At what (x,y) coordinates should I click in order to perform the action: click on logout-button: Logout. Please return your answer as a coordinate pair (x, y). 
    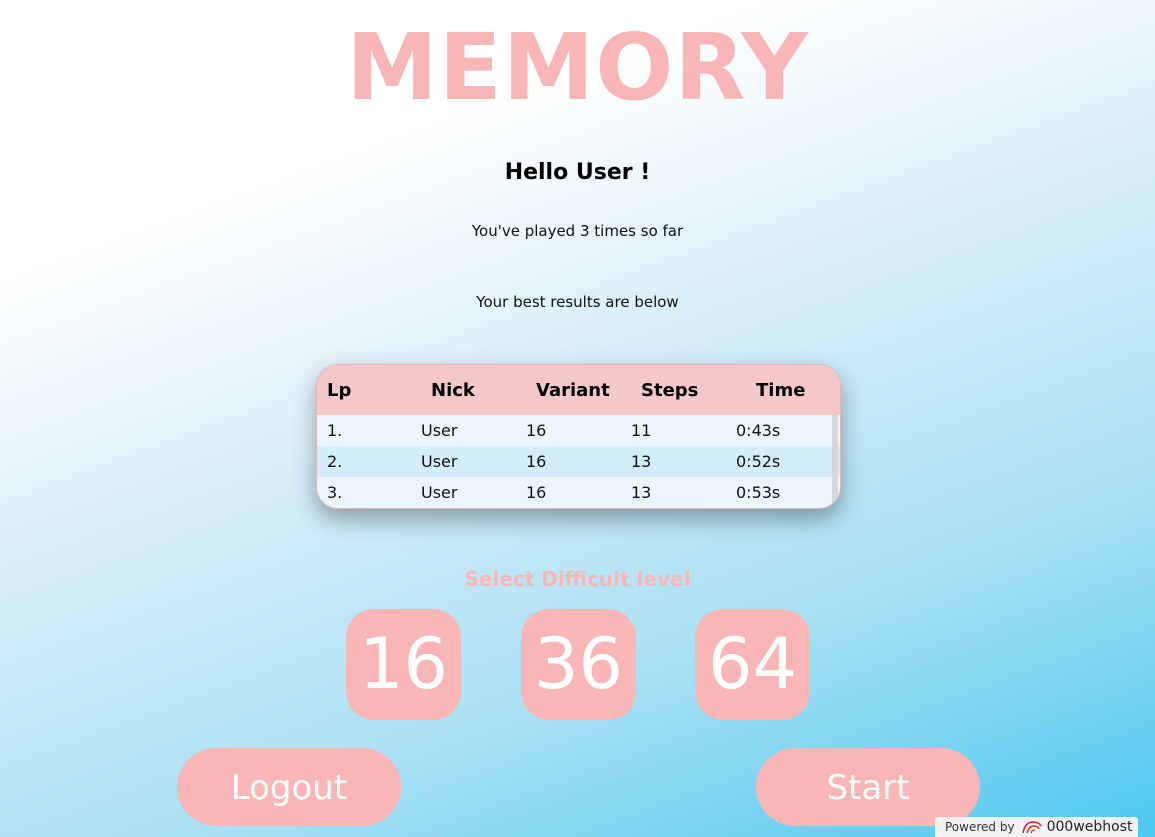
    Looking at the image, I should click on (289, 787).